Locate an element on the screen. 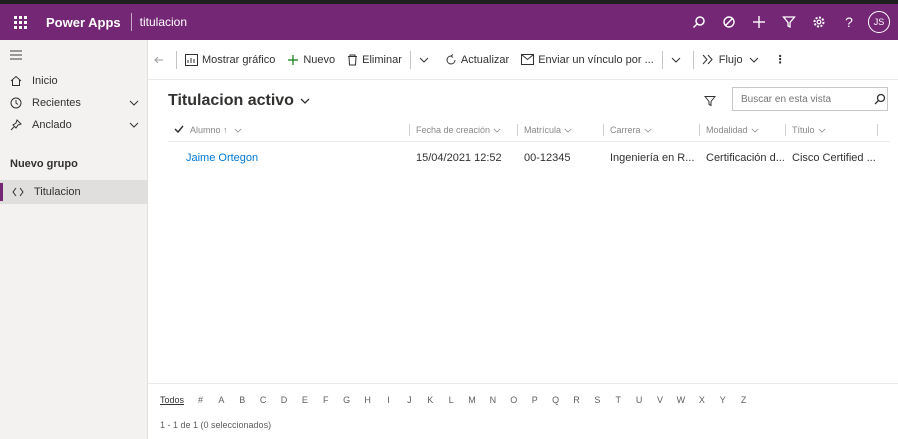 This screenshot has height=439, width=898. more-icon: ⋮ is located at coordinates (780, 60).